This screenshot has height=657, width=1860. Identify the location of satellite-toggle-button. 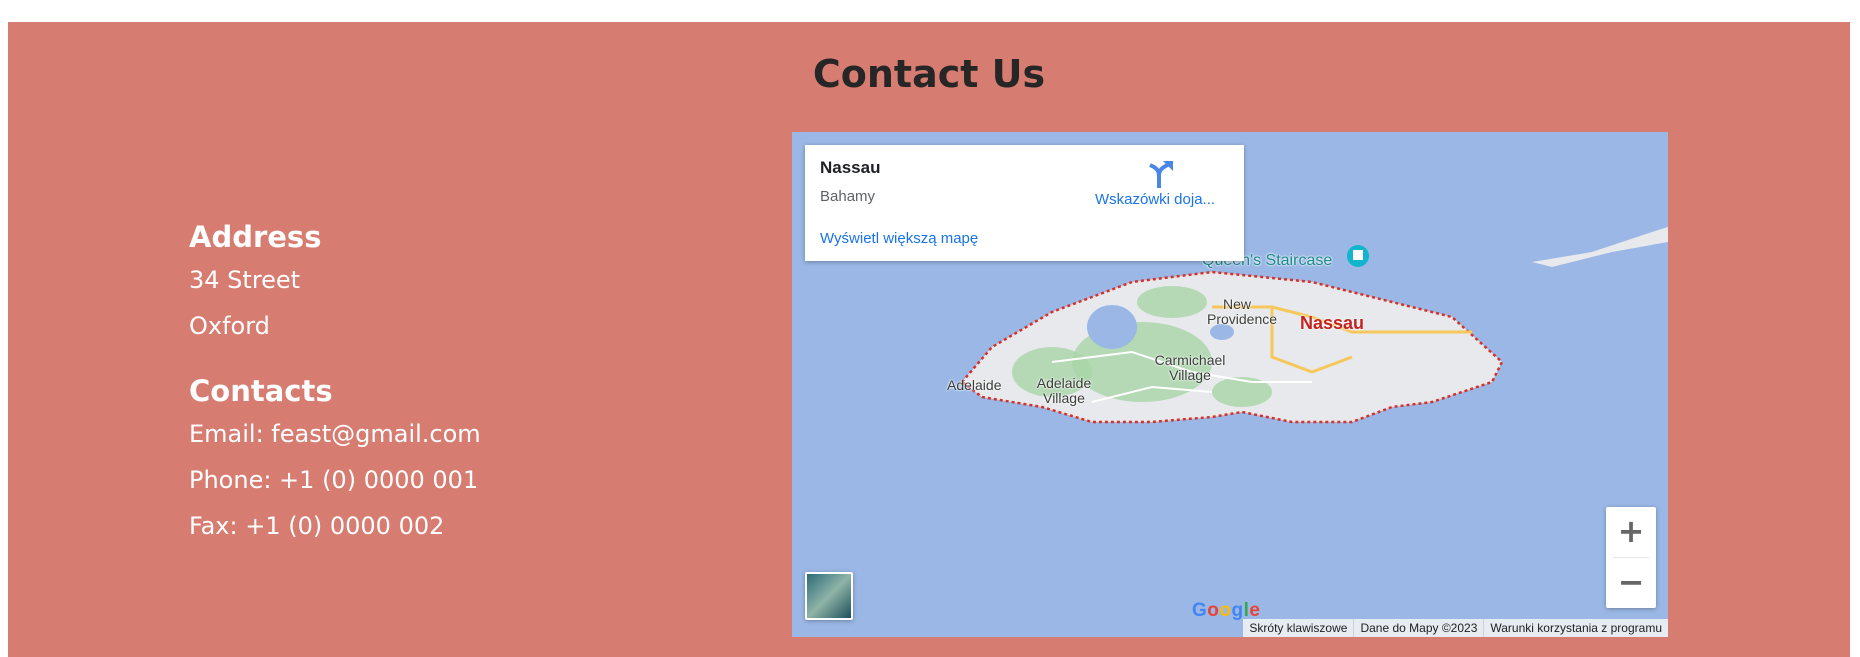
(829, 596).